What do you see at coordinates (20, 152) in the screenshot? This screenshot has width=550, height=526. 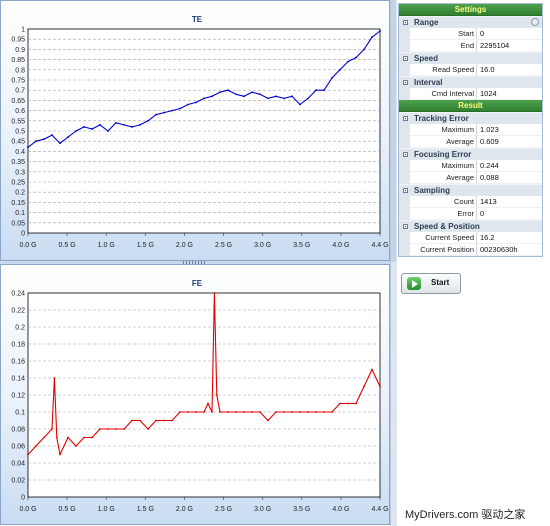 I see `te-y-tick-label: 0.4` at bounding box center [20, 152].